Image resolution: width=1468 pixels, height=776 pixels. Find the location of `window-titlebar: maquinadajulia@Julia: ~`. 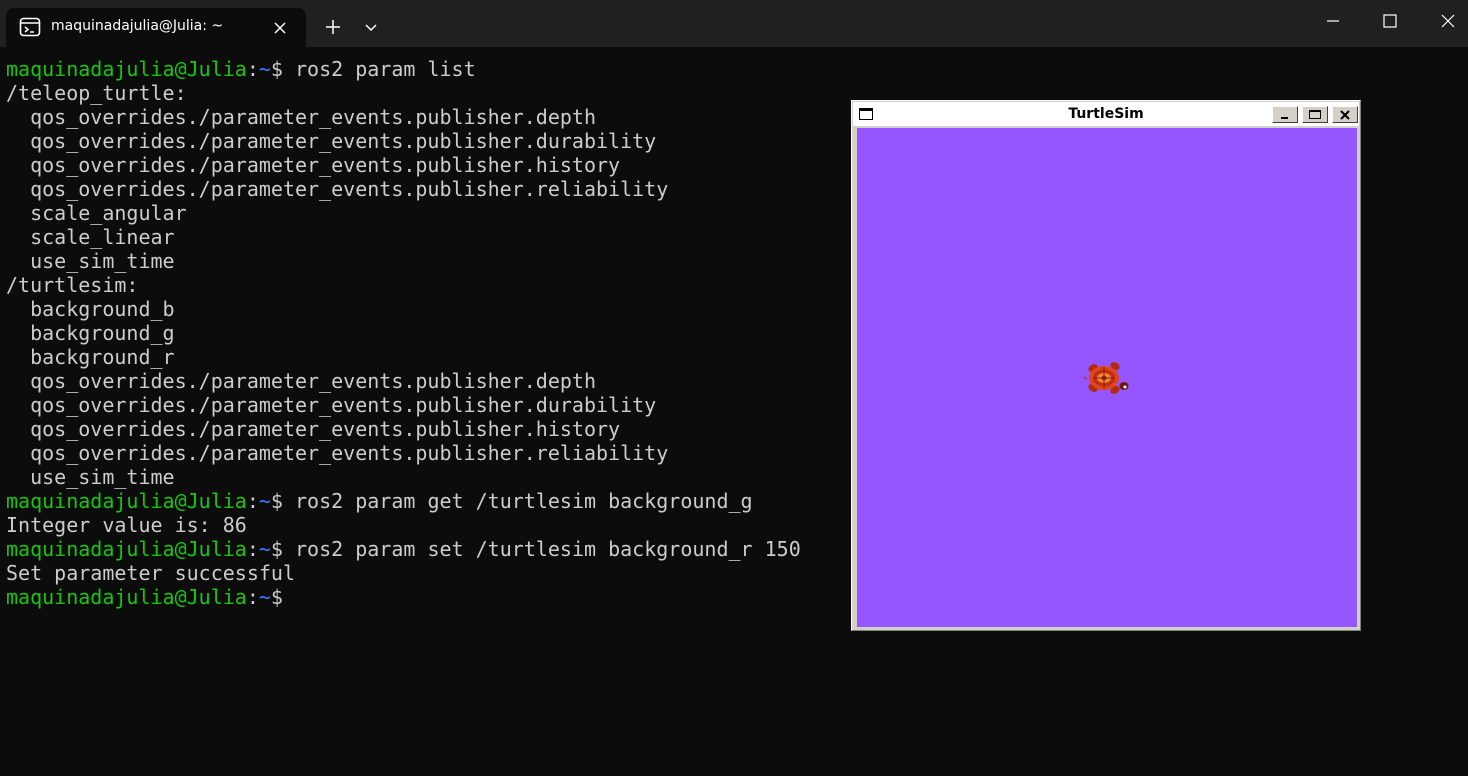

window-titlebar: maquinadajulia@Julia: ~ is located at coordinates (734, 23).